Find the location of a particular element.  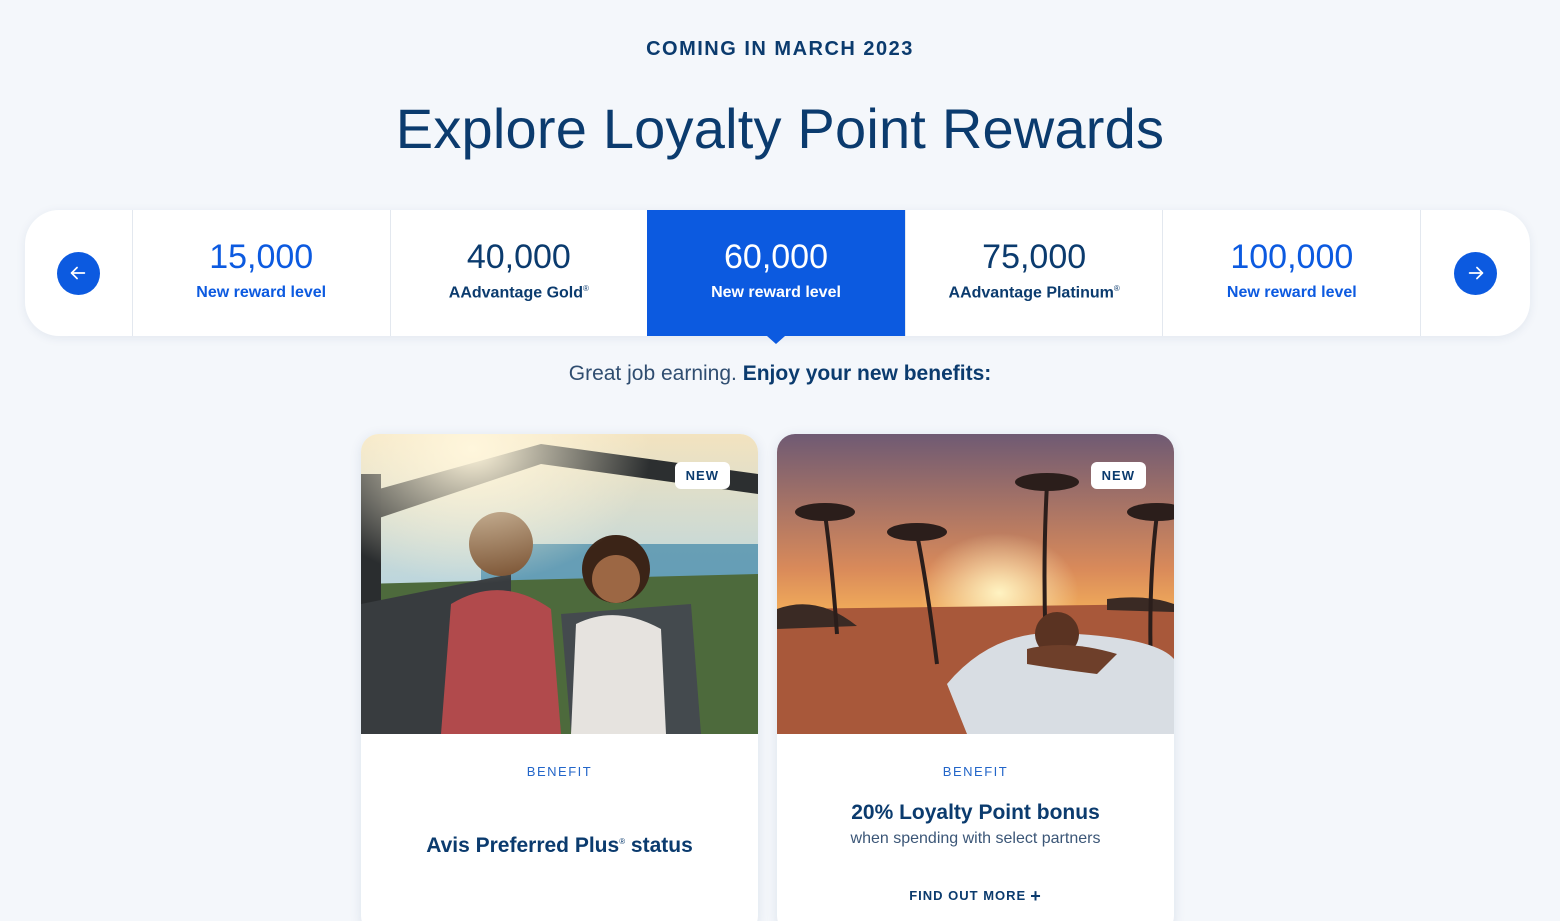

arrow-right-icon is located at coordinates (1475, 273).